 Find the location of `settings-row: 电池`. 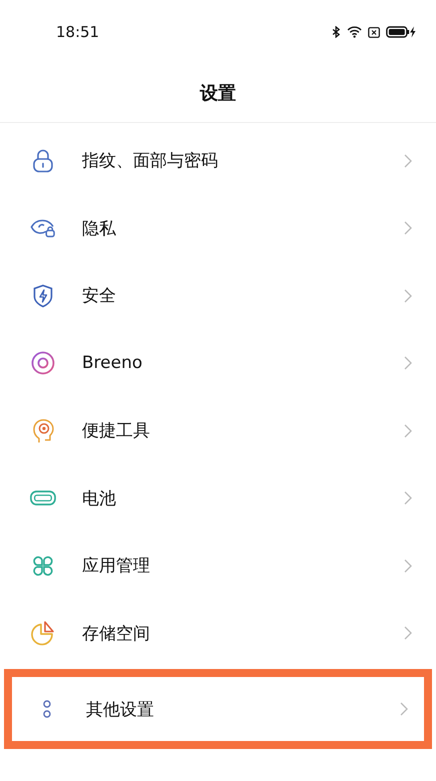

settings-row: 电池 is located at coordinates (218, 498).